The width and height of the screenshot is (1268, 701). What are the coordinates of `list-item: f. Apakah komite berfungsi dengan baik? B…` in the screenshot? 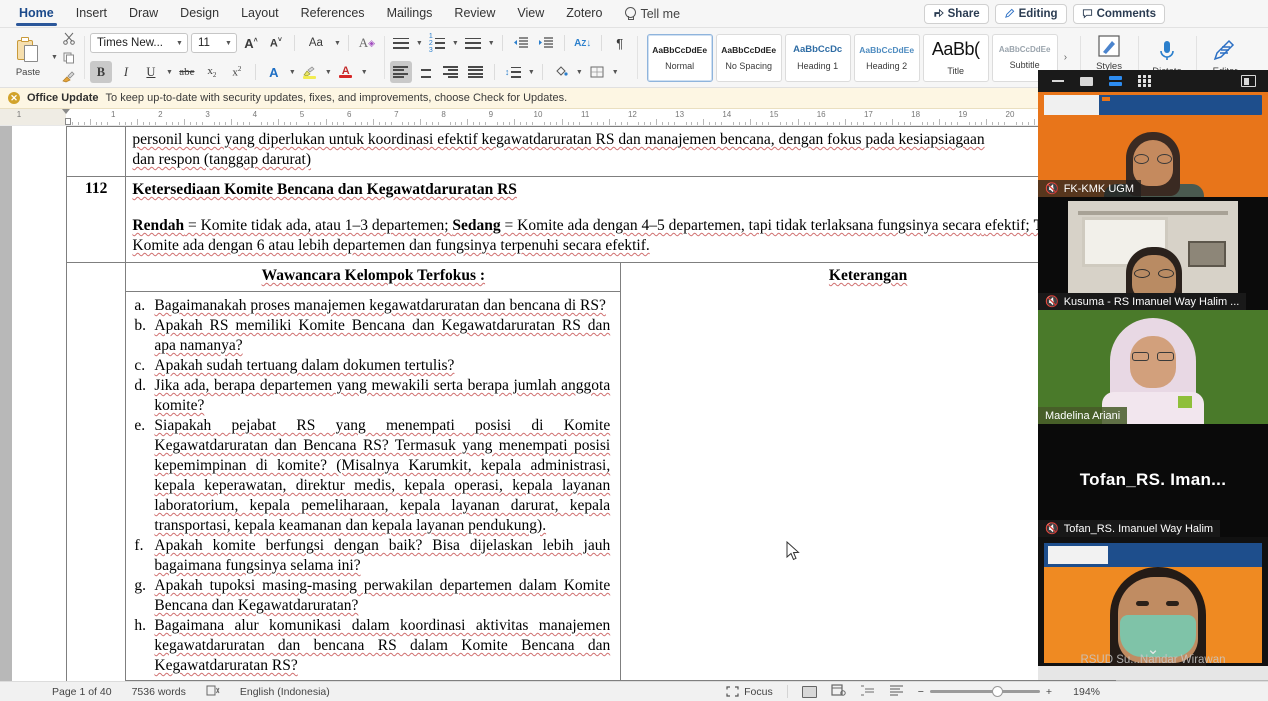 It's located at (369, 556).